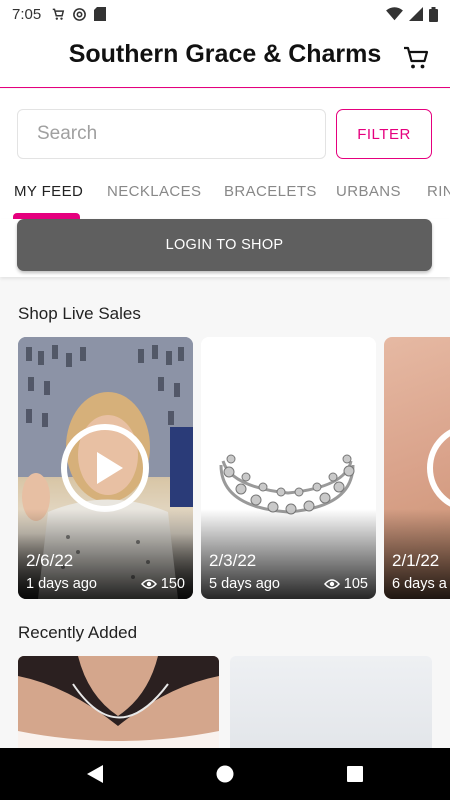 The image size is (450, 800). Describe the element at coordinates (48, 191) in the screenshot. I see `tab-my-feed: MY FEED` at that location.